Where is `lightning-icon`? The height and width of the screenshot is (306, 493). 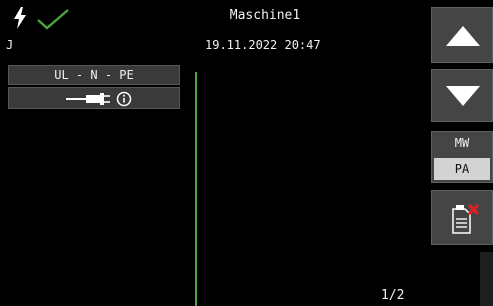 lightning-icon is located at coordinates (20, 18).